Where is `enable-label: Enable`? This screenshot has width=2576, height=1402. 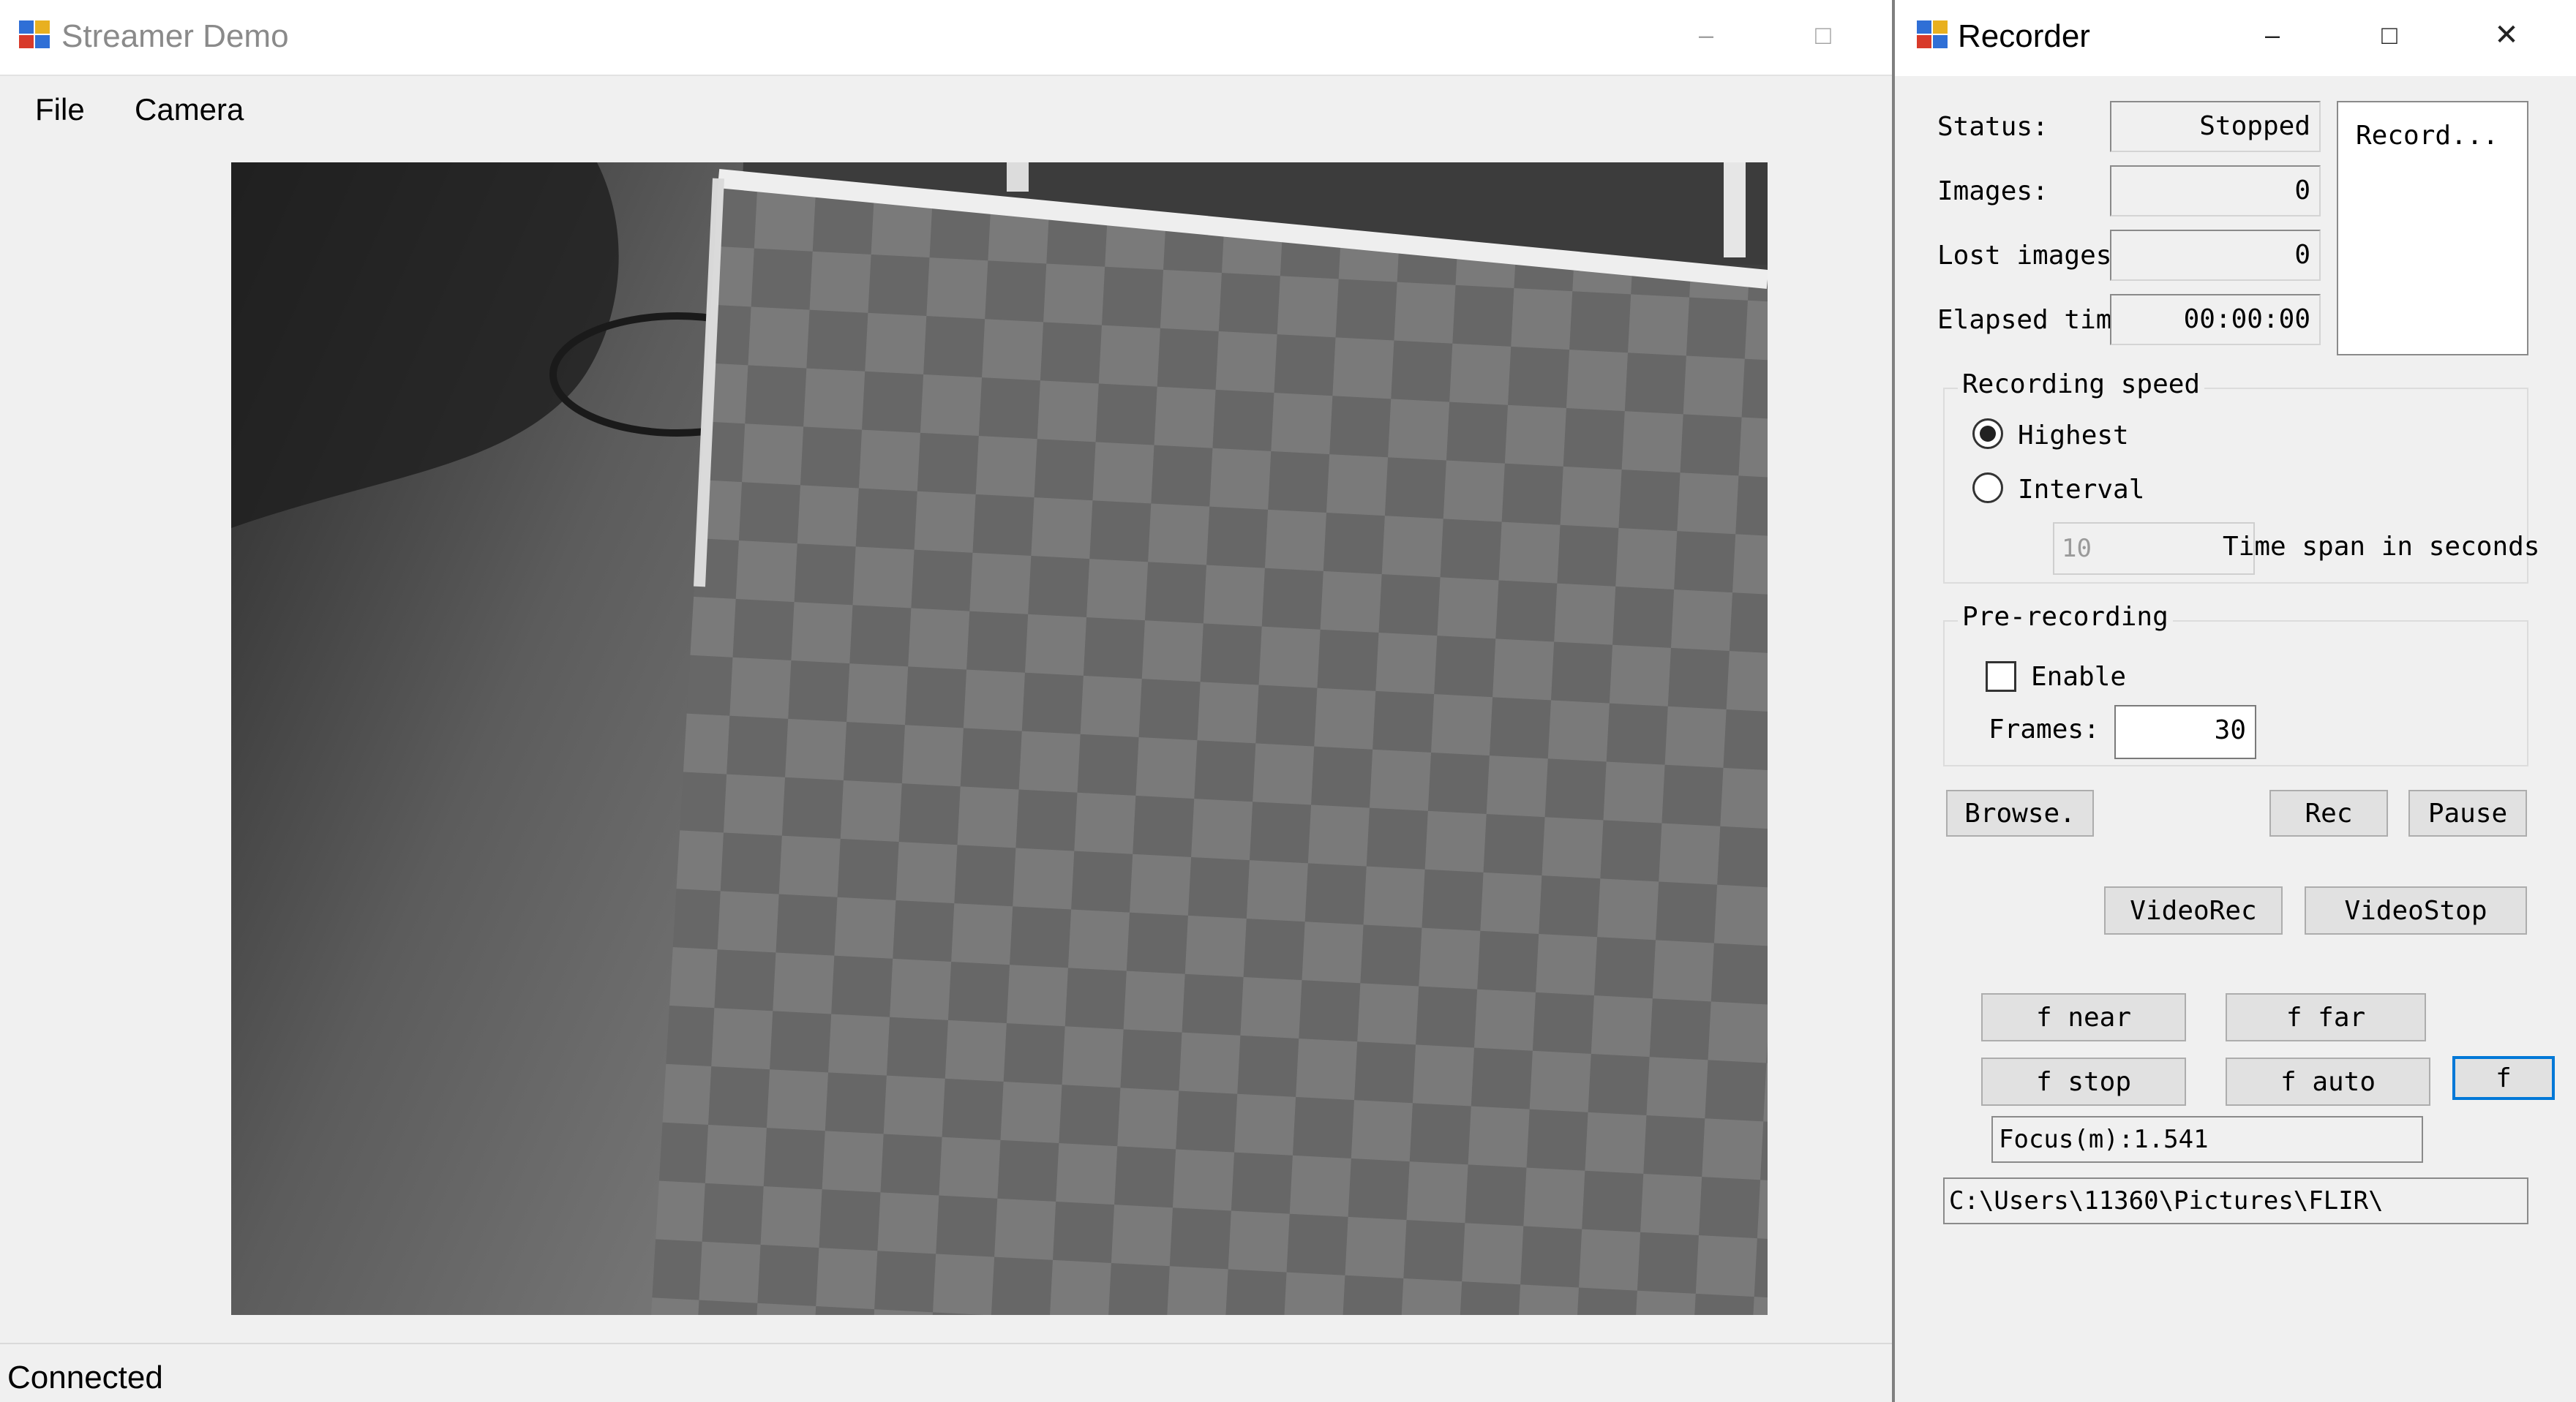 enable-label: Enable is located at coordinates (2078, 677).